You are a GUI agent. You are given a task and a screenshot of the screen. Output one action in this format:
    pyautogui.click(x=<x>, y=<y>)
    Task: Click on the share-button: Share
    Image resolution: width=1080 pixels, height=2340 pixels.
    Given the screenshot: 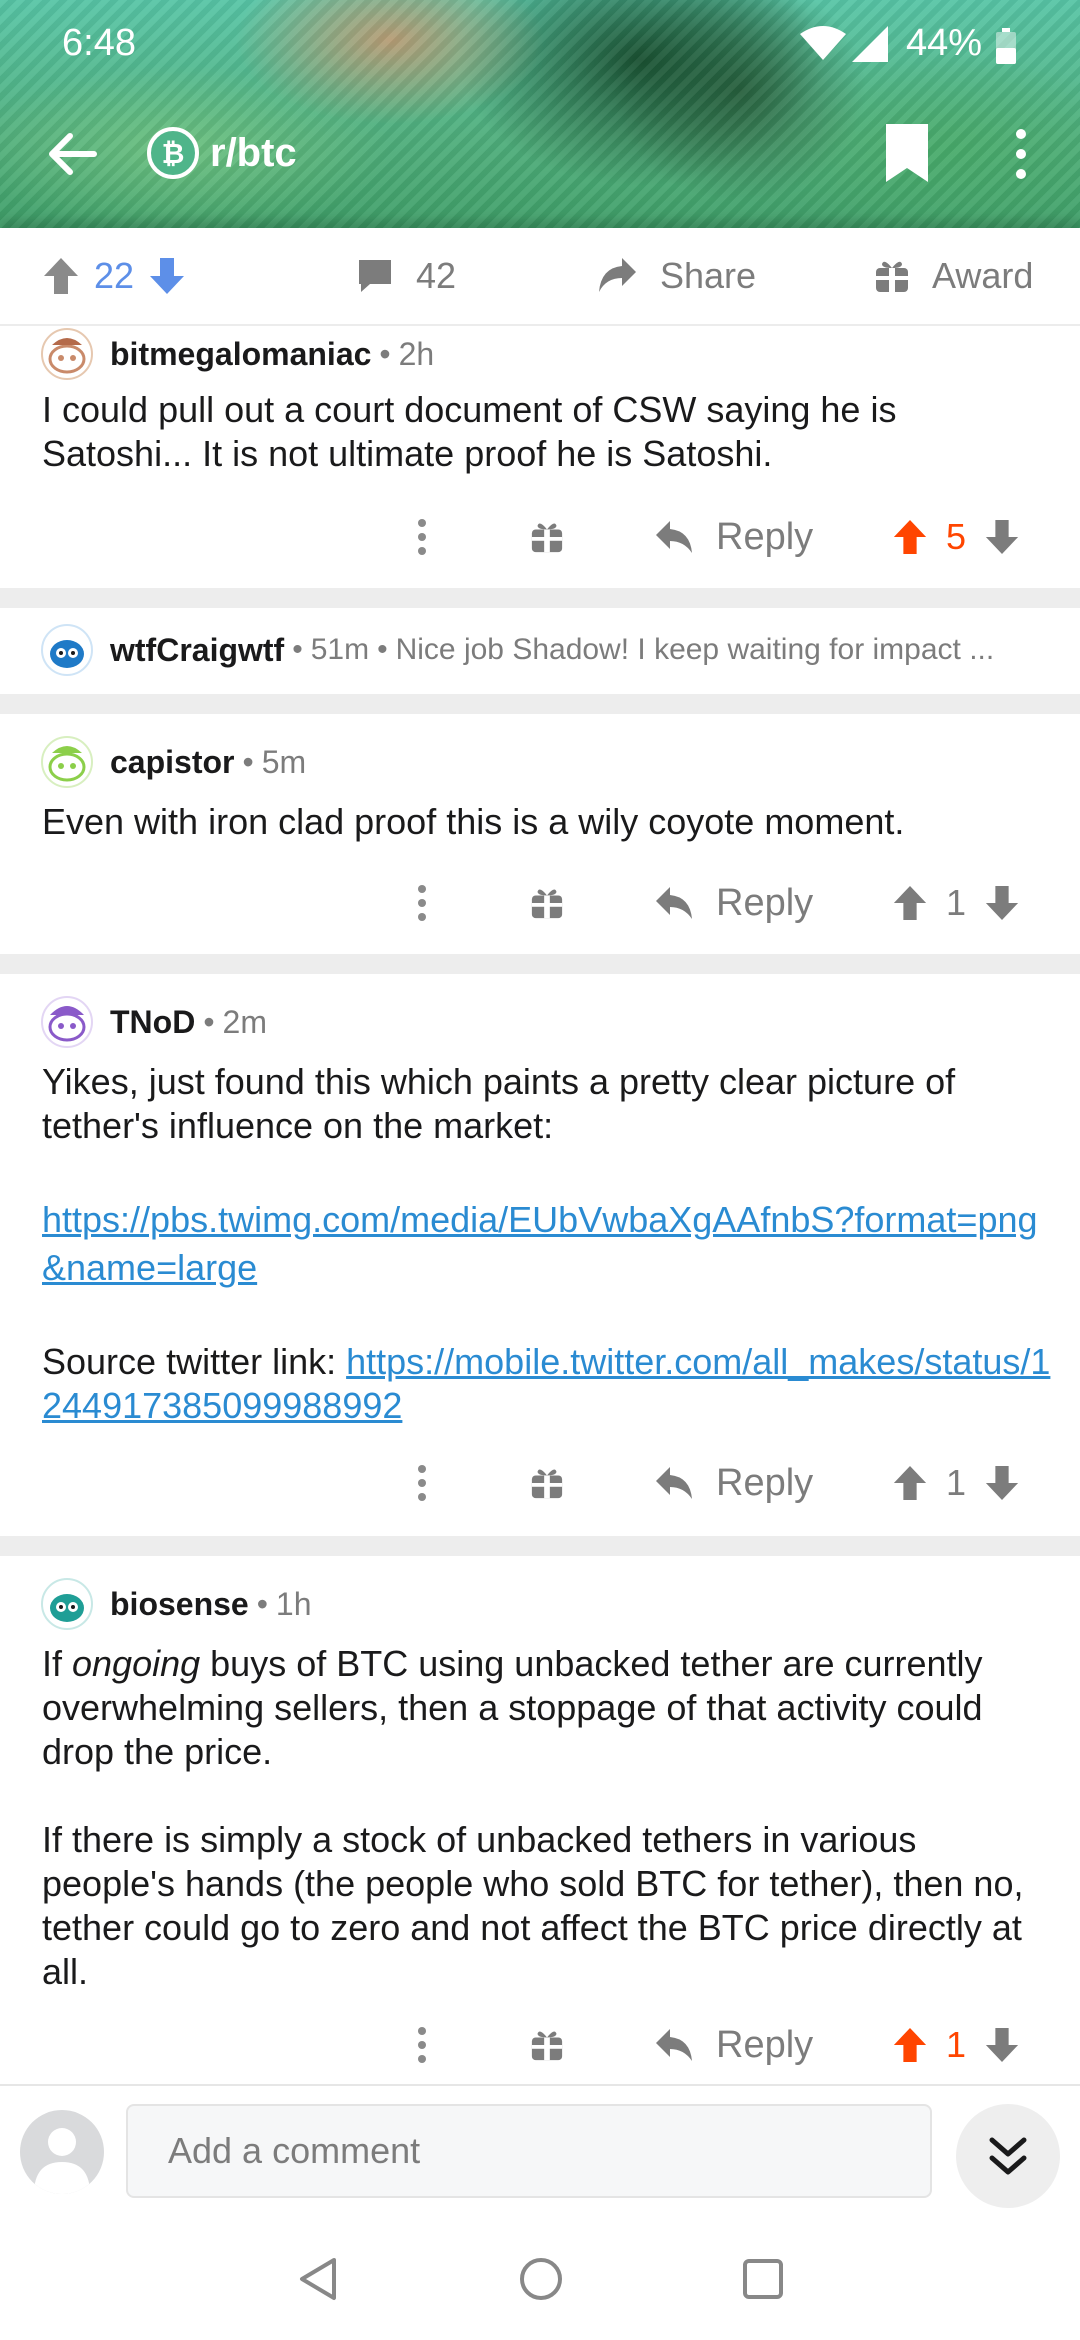 What is the action you would take?
    pyautogui.click(x=676, y=276)
    